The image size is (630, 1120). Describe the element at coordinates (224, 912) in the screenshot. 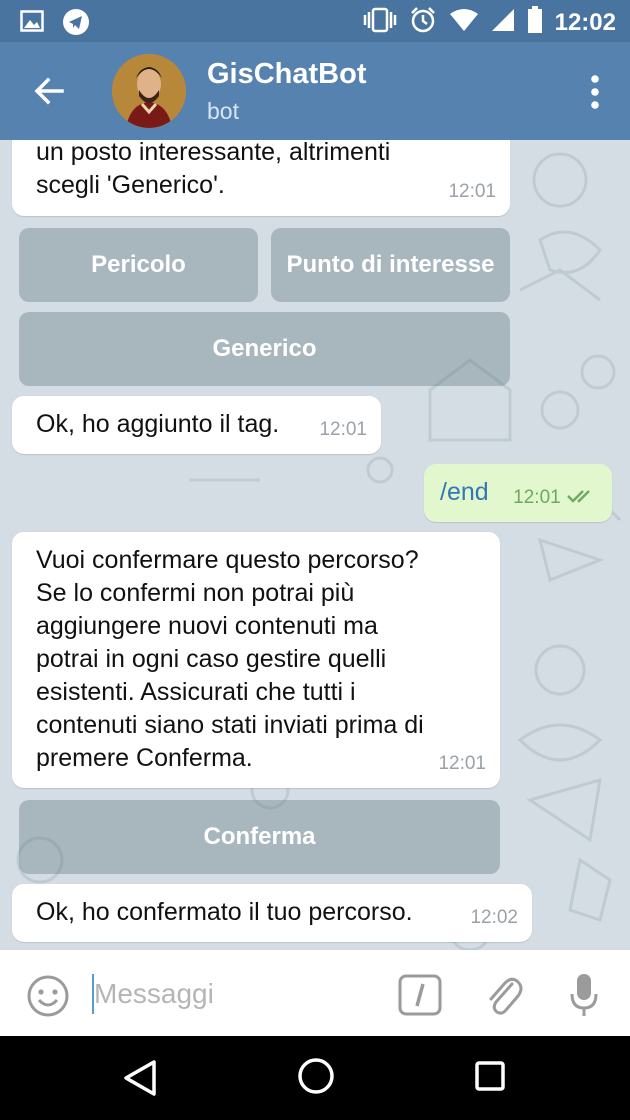

I see `message-text: Ok, ho confermato il tuo percorso.` at that location.